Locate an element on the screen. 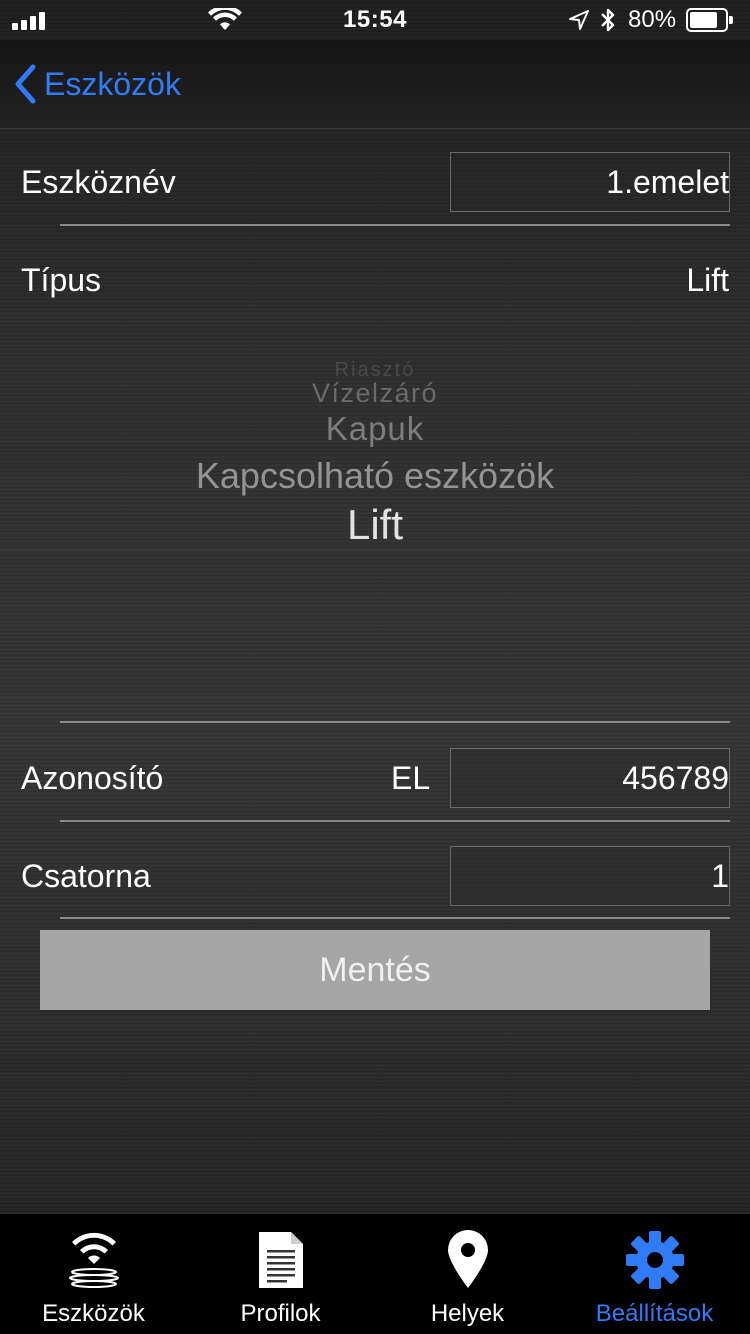 The image size is (750, 1334). wifi-devices-icon is located at coordinates (93, 1260).